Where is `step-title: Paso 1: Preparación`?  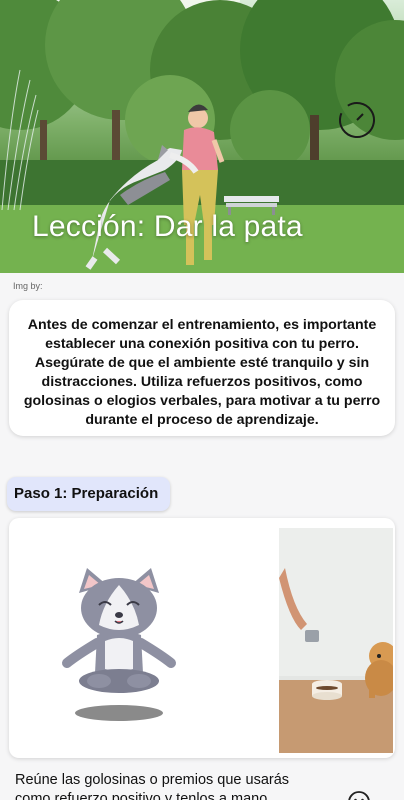 step-title: Paso 1: Preparación is located at coordinates (88, 494).